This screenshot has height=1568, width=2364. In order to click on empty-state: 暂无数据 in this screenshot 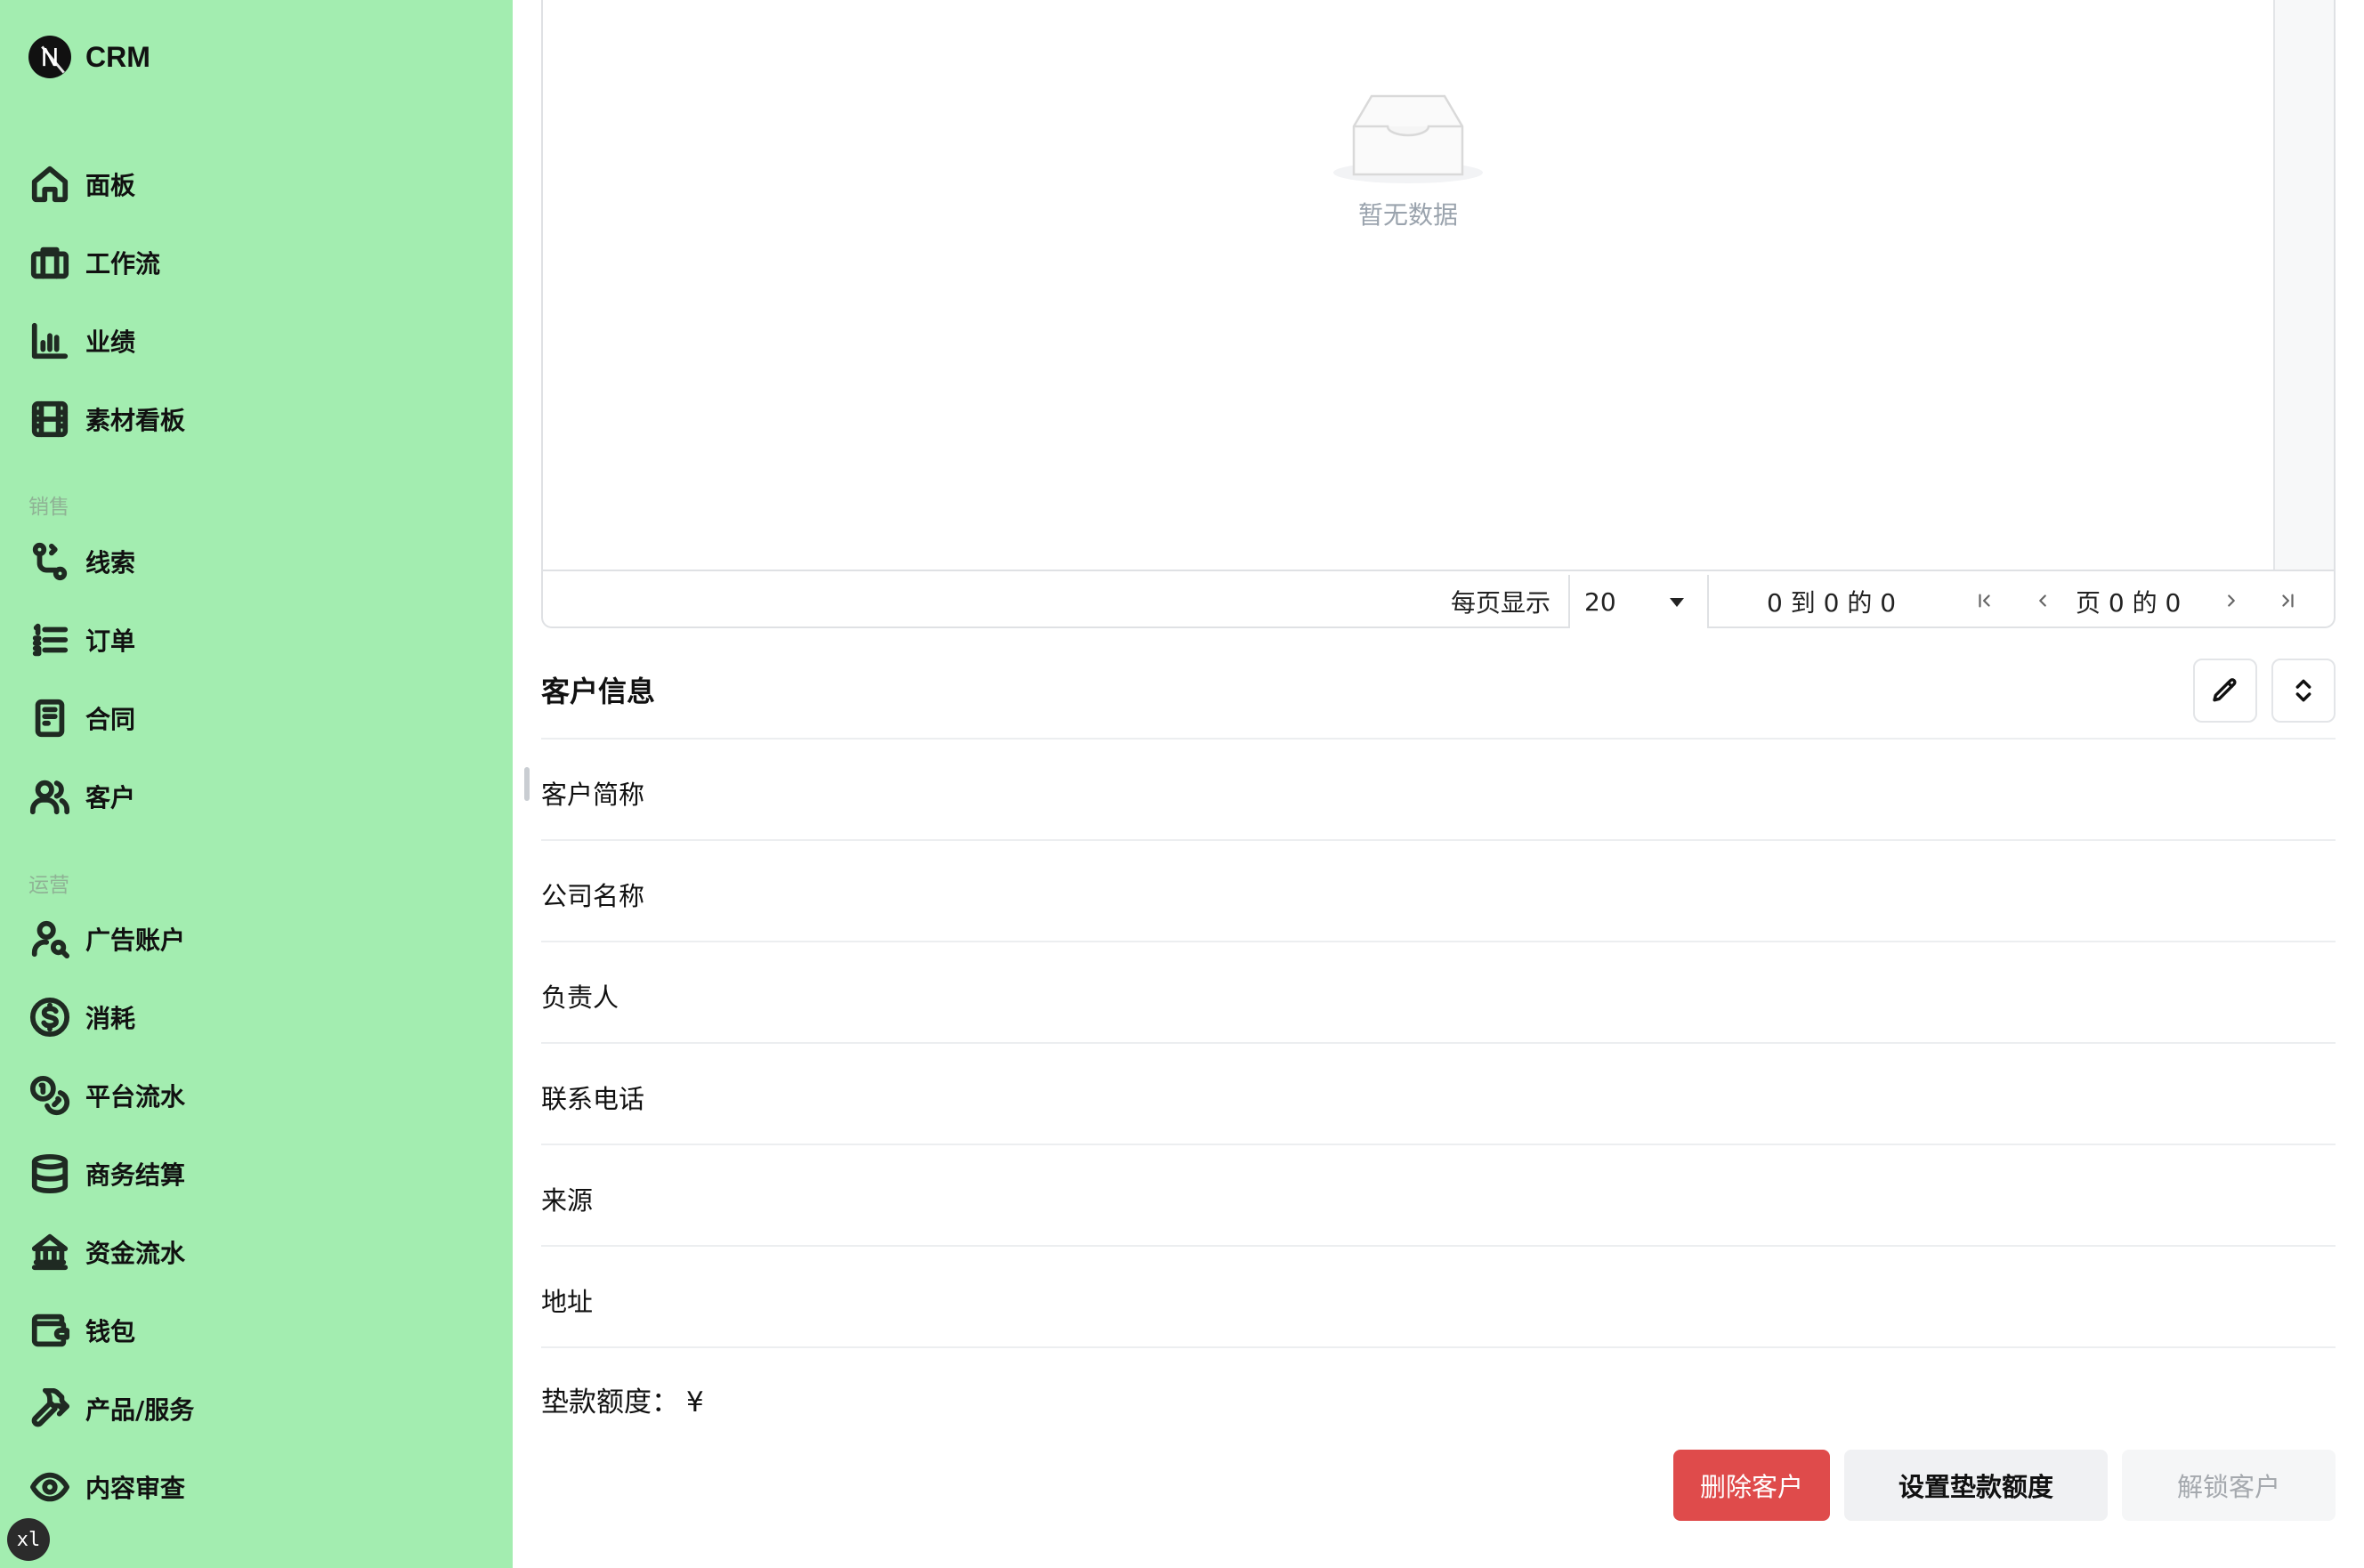, I will do `click(1408, 160)`.